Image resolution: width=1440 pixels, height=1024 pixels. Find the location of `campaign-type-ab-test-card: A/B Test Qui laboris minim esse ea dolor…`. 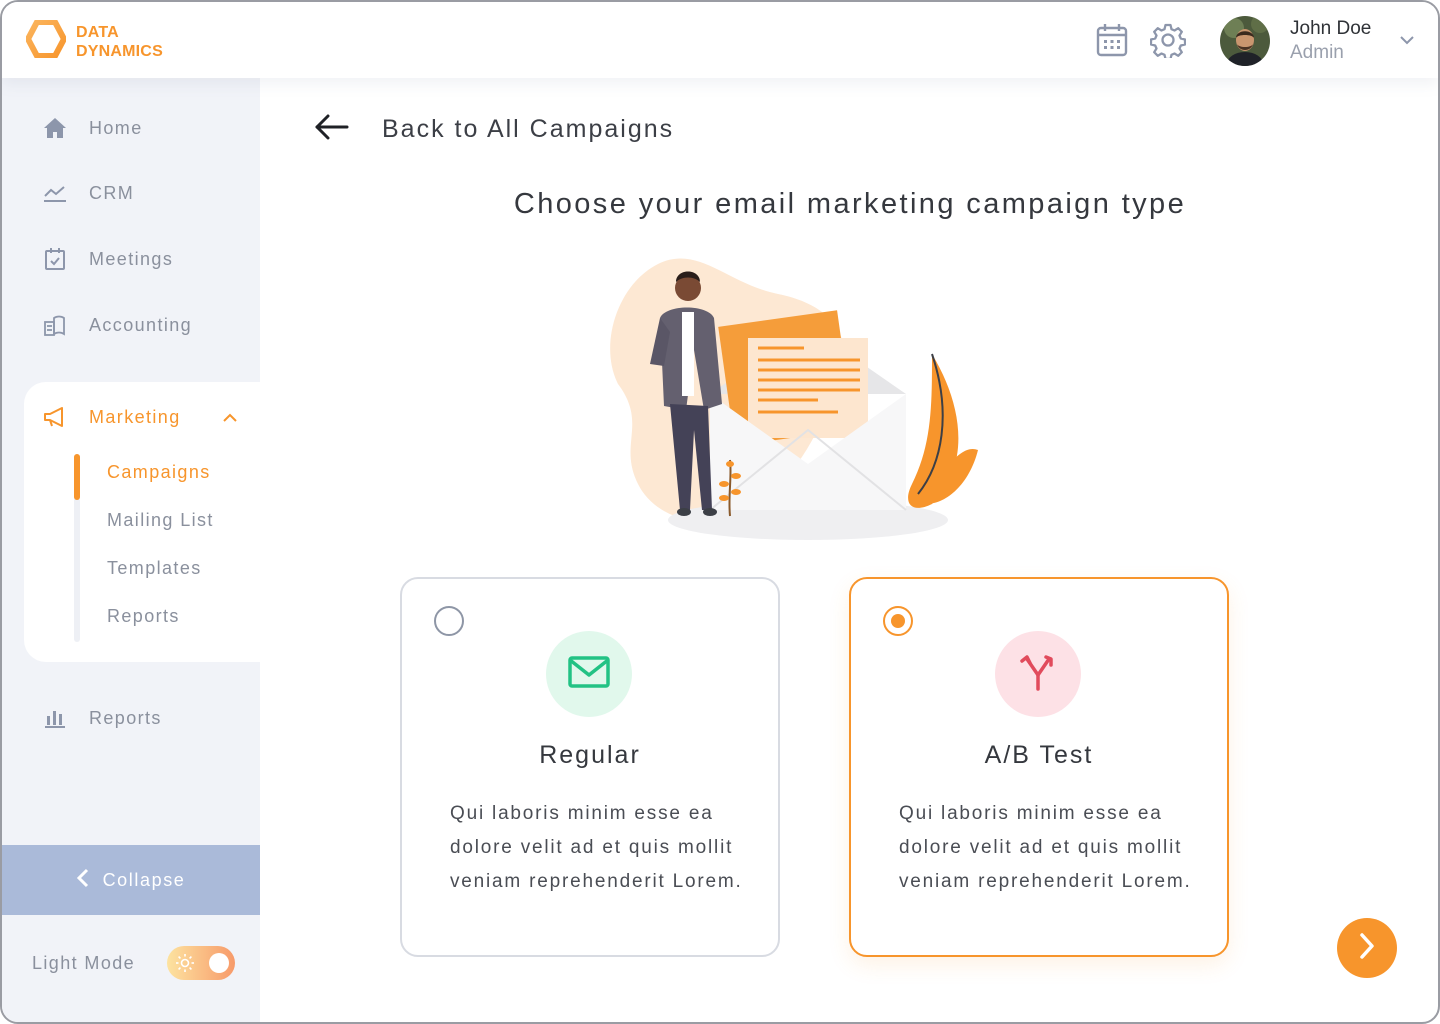

campaign-type-ab-test-card: A/B Test Qui laboris minim esse ea dolor… is located at coordinates (1039, 767).